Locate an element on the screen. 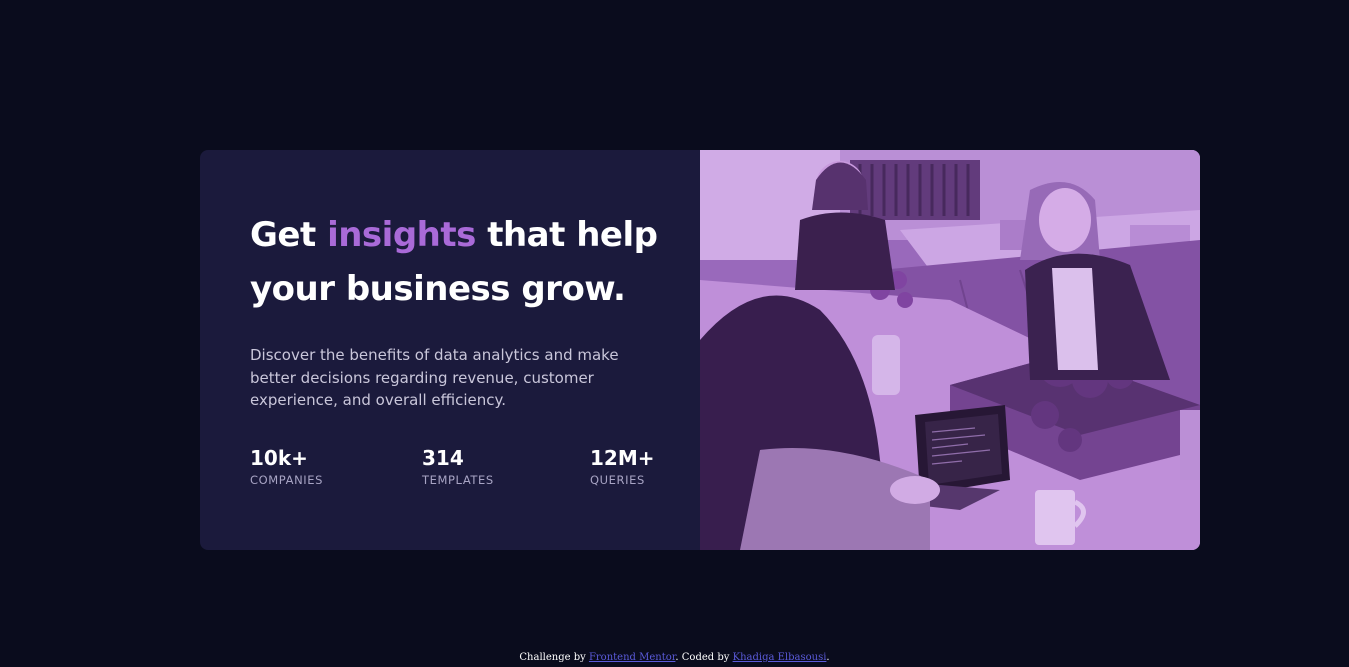  frontend-mentor-link: Frontend Mentor is located at coordinates (632, 657).